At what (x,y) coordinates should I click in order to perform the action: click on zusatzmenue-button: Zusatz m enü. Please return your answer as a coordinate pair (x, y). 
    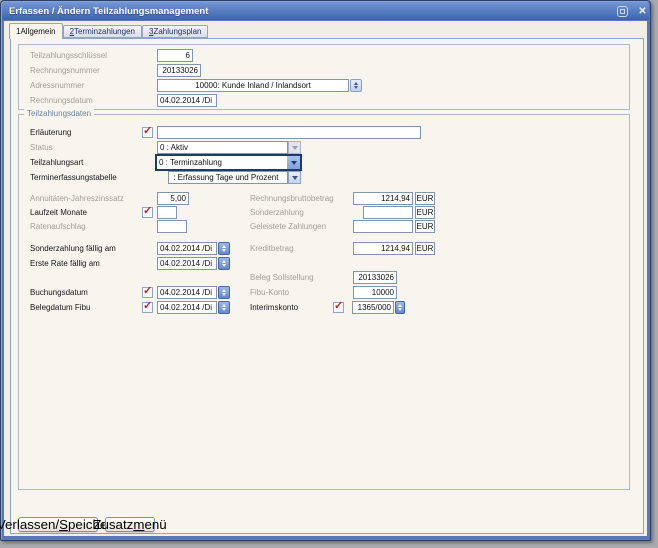
    Looking at the image, I should click on (130, 524).